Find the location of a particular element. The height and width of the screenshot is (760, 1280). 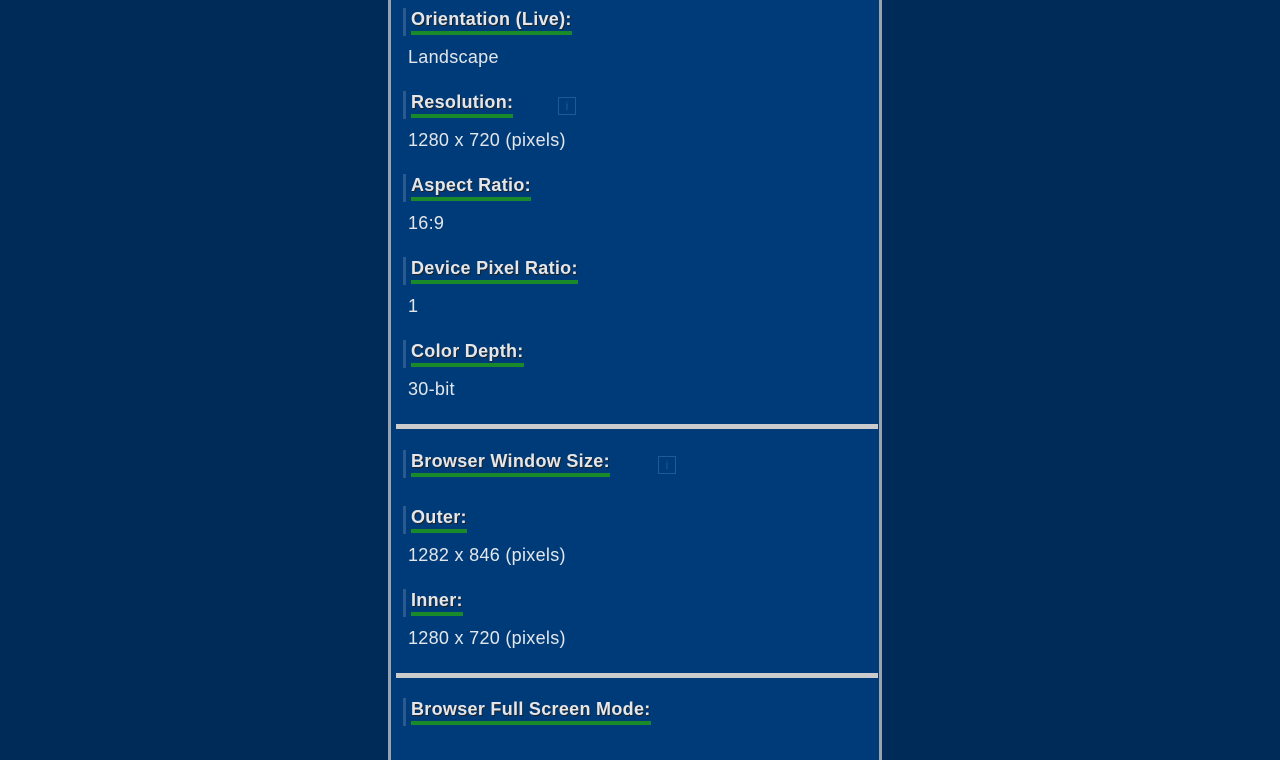

browser-window-size-label-wrap: Browser Window Size: is located at coordinates (506, 464).